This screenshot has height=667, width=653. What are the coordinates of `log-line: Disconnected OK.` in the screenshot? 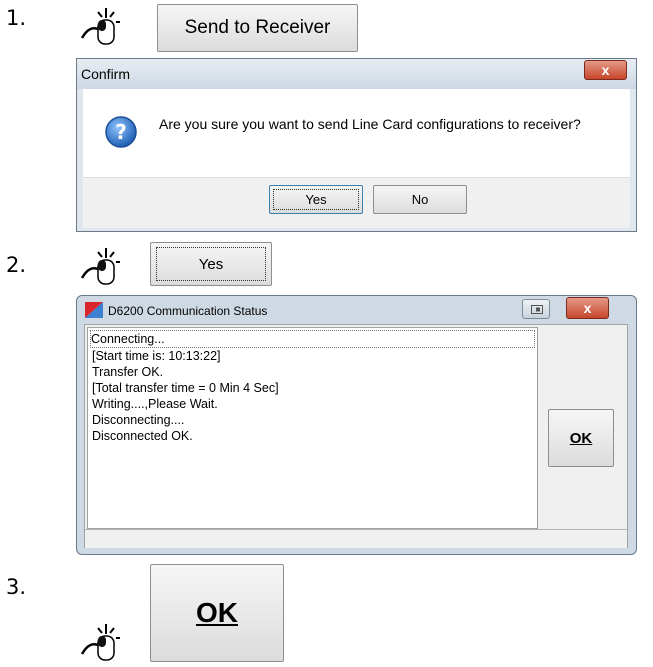 It's located at (142, 436).